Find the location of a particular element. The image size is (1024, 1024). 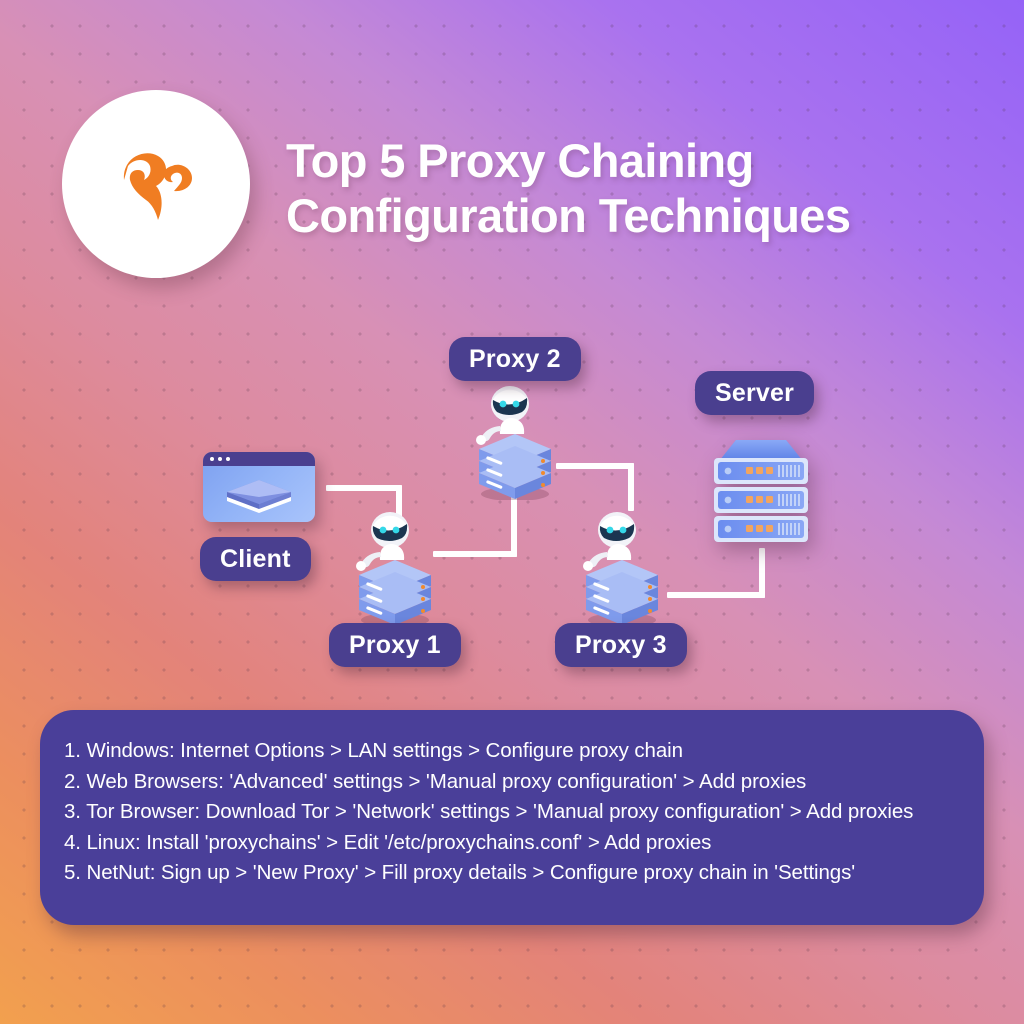

connector-proxy2-proxy3-vertical is located at coordinates (631, 487).